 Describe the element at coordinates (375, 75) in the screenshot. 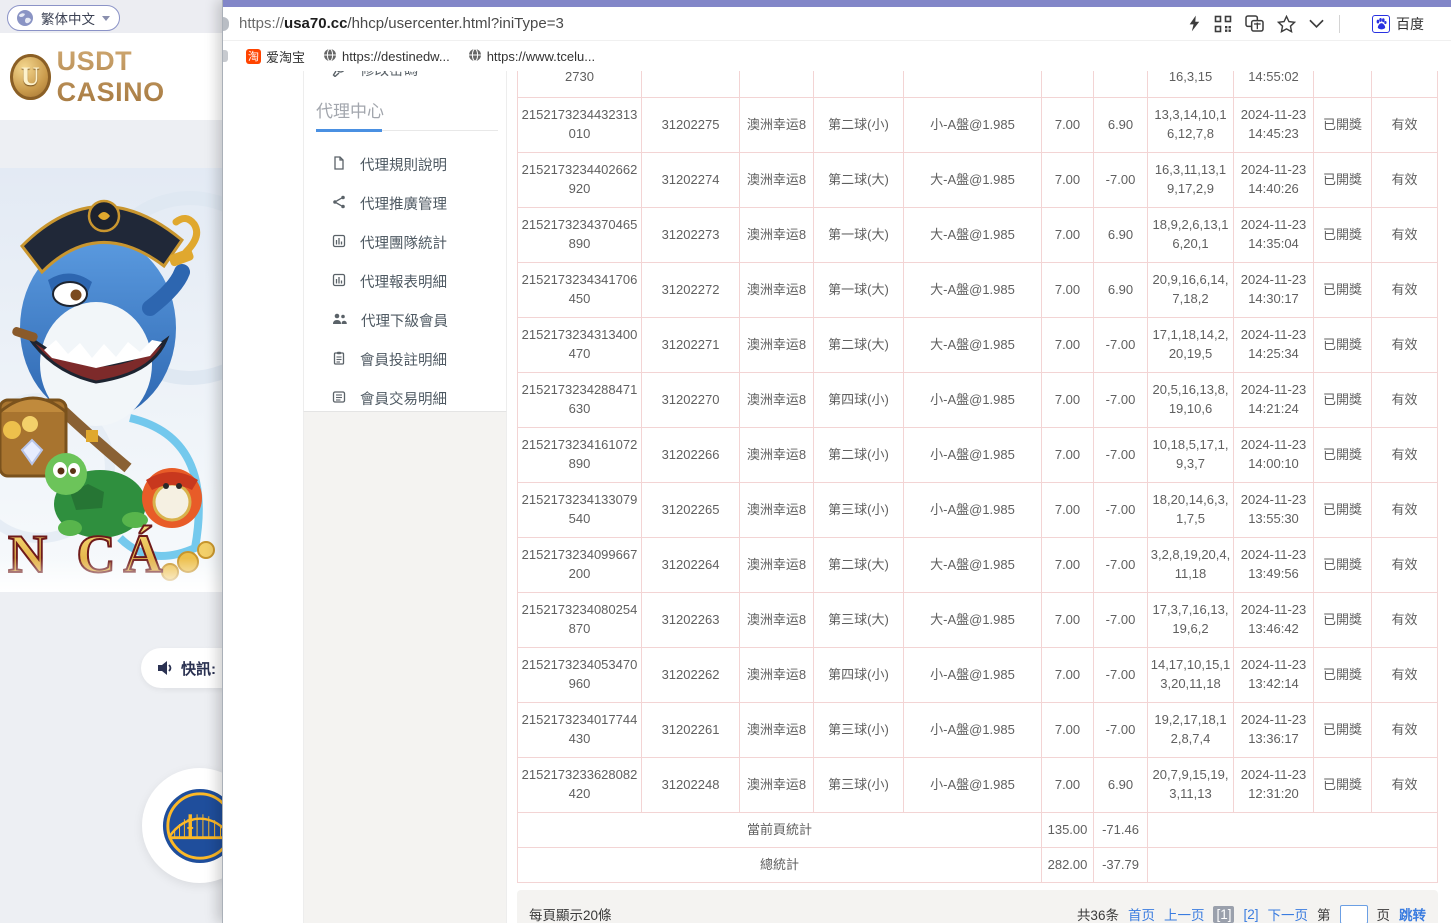

I see `sidebar-item-change-password: 修改密碼` at that location.